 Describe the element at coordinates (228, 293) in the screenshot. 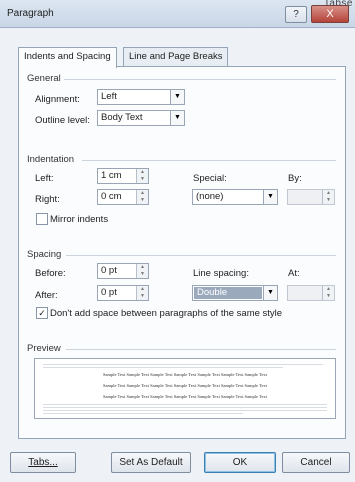

I see `line-spacing-value: Double` at that location.